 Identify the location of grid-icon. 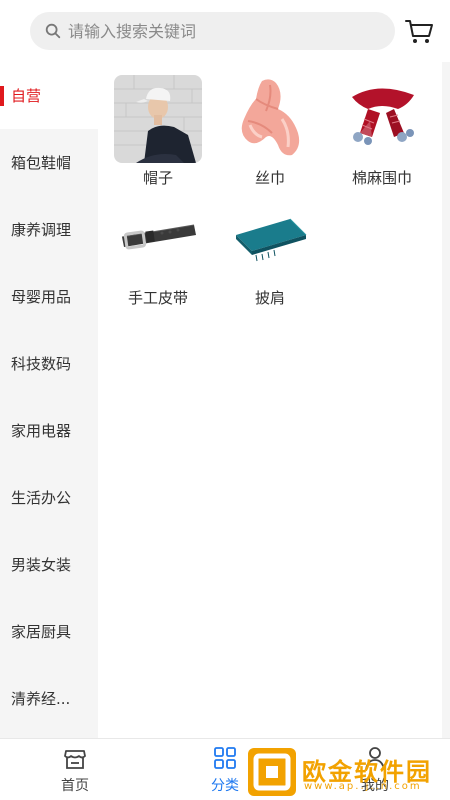
(225, 758).